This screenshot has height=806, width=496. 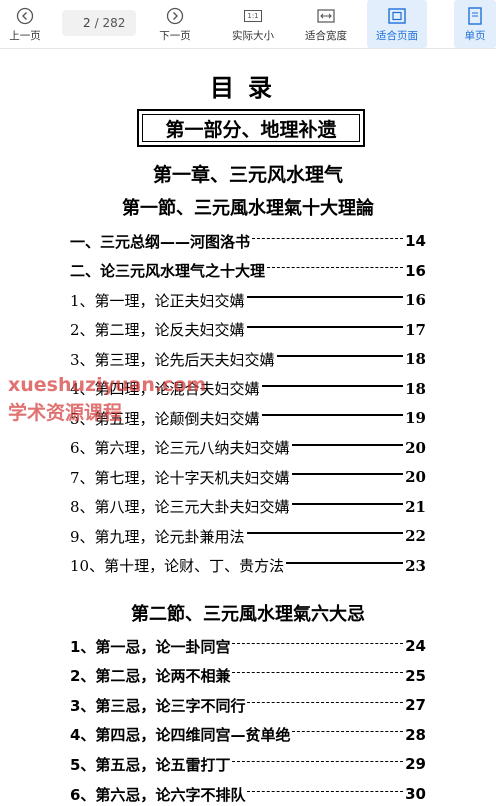 What do you see at coordinates (150, 646) in the screenshot?
I see `toc-entry-label: 1、第一忌，论一卦同宫` at bounding box center [150, 646].